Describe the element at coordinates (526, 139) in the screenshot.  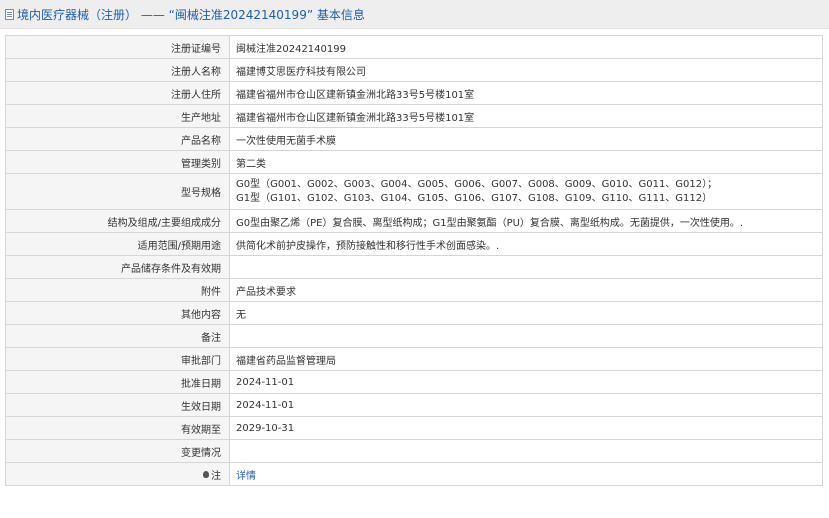
I see `row-value: 一次性使用无菌手术膜` at that location.